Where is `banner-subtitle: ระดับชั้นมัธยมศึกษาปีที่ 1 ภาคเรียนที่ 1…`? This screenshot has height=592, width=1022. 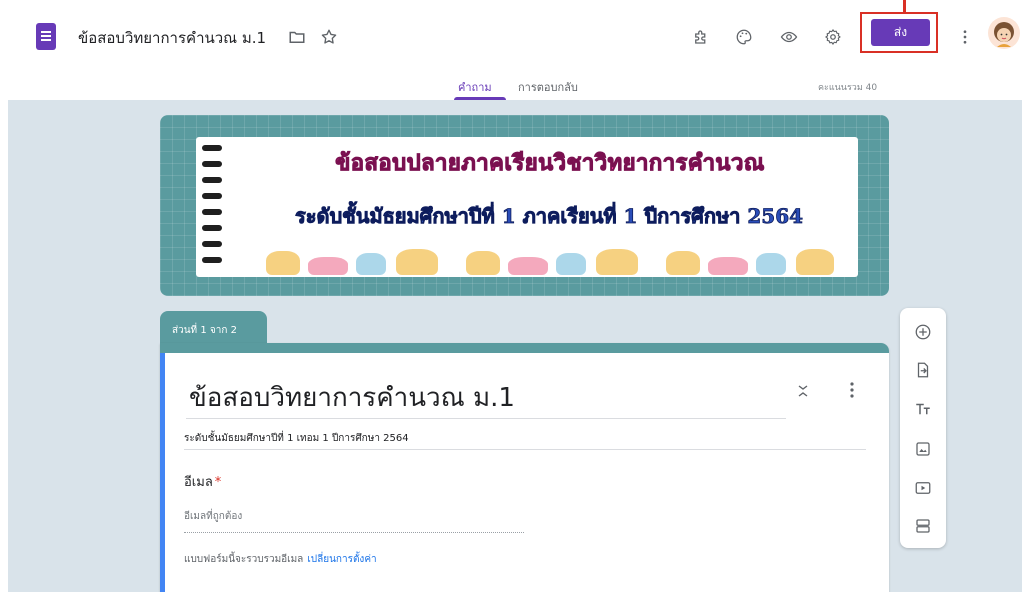
banner-subtitle: ระดับชั้นมัธยมศึกษาปีที่ 1 ภาคเรียนที่ 1… is located at coordinates (549, 216).